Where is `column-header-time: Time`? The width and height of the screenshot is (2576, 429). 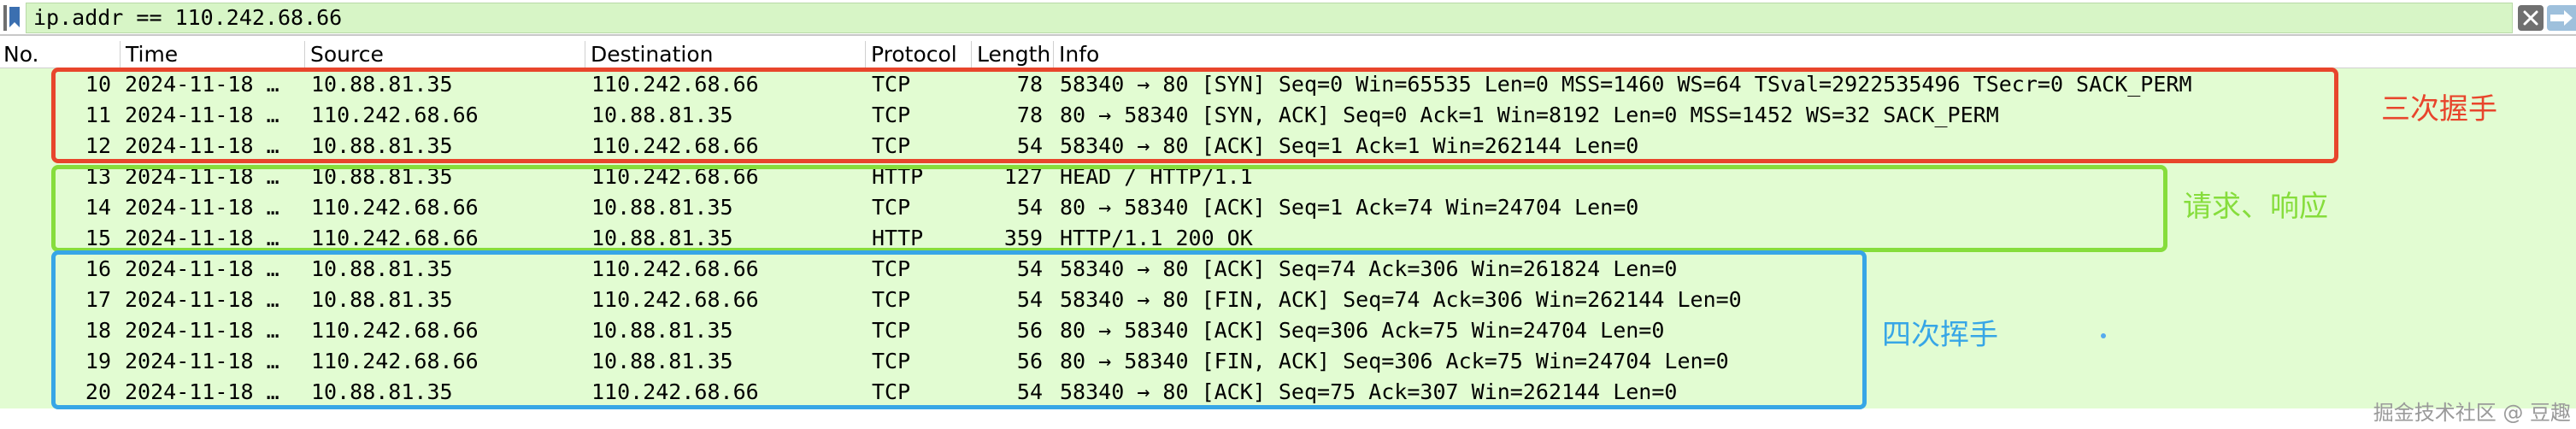 column-header-time: Time is located at coordinates (212, 54).